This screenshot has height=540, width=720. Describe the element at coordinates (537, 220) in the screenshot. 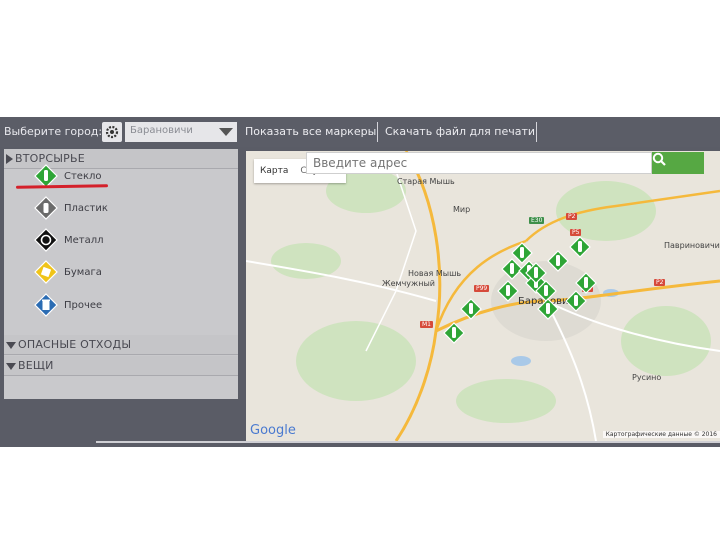

I see `road-number-badge: Е30` at that location.